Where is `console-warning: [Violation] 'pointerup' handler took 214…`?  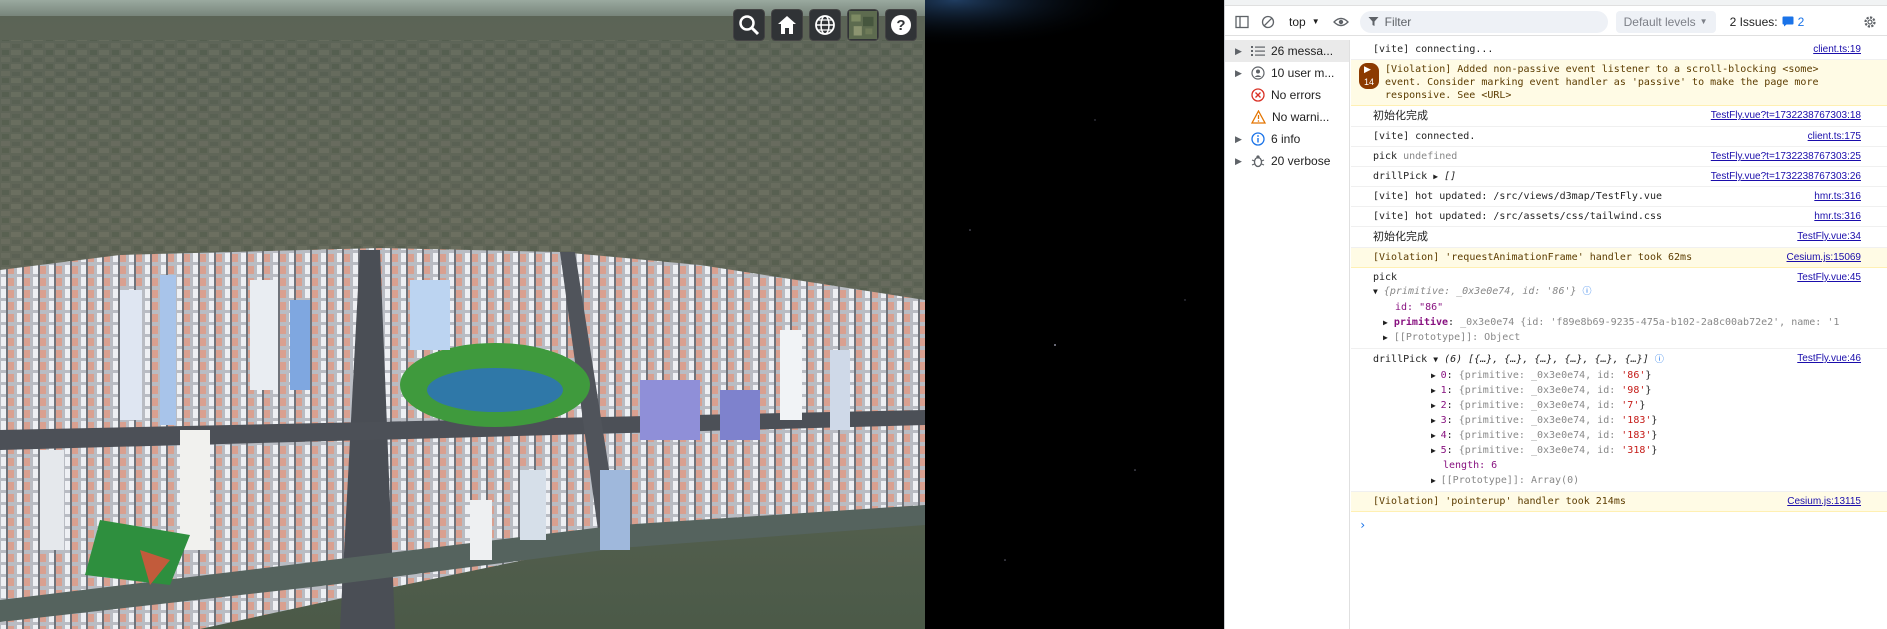 console-warning: [Violation] 'pointerup' handler took 214… is located at coordinates (1619, 502).